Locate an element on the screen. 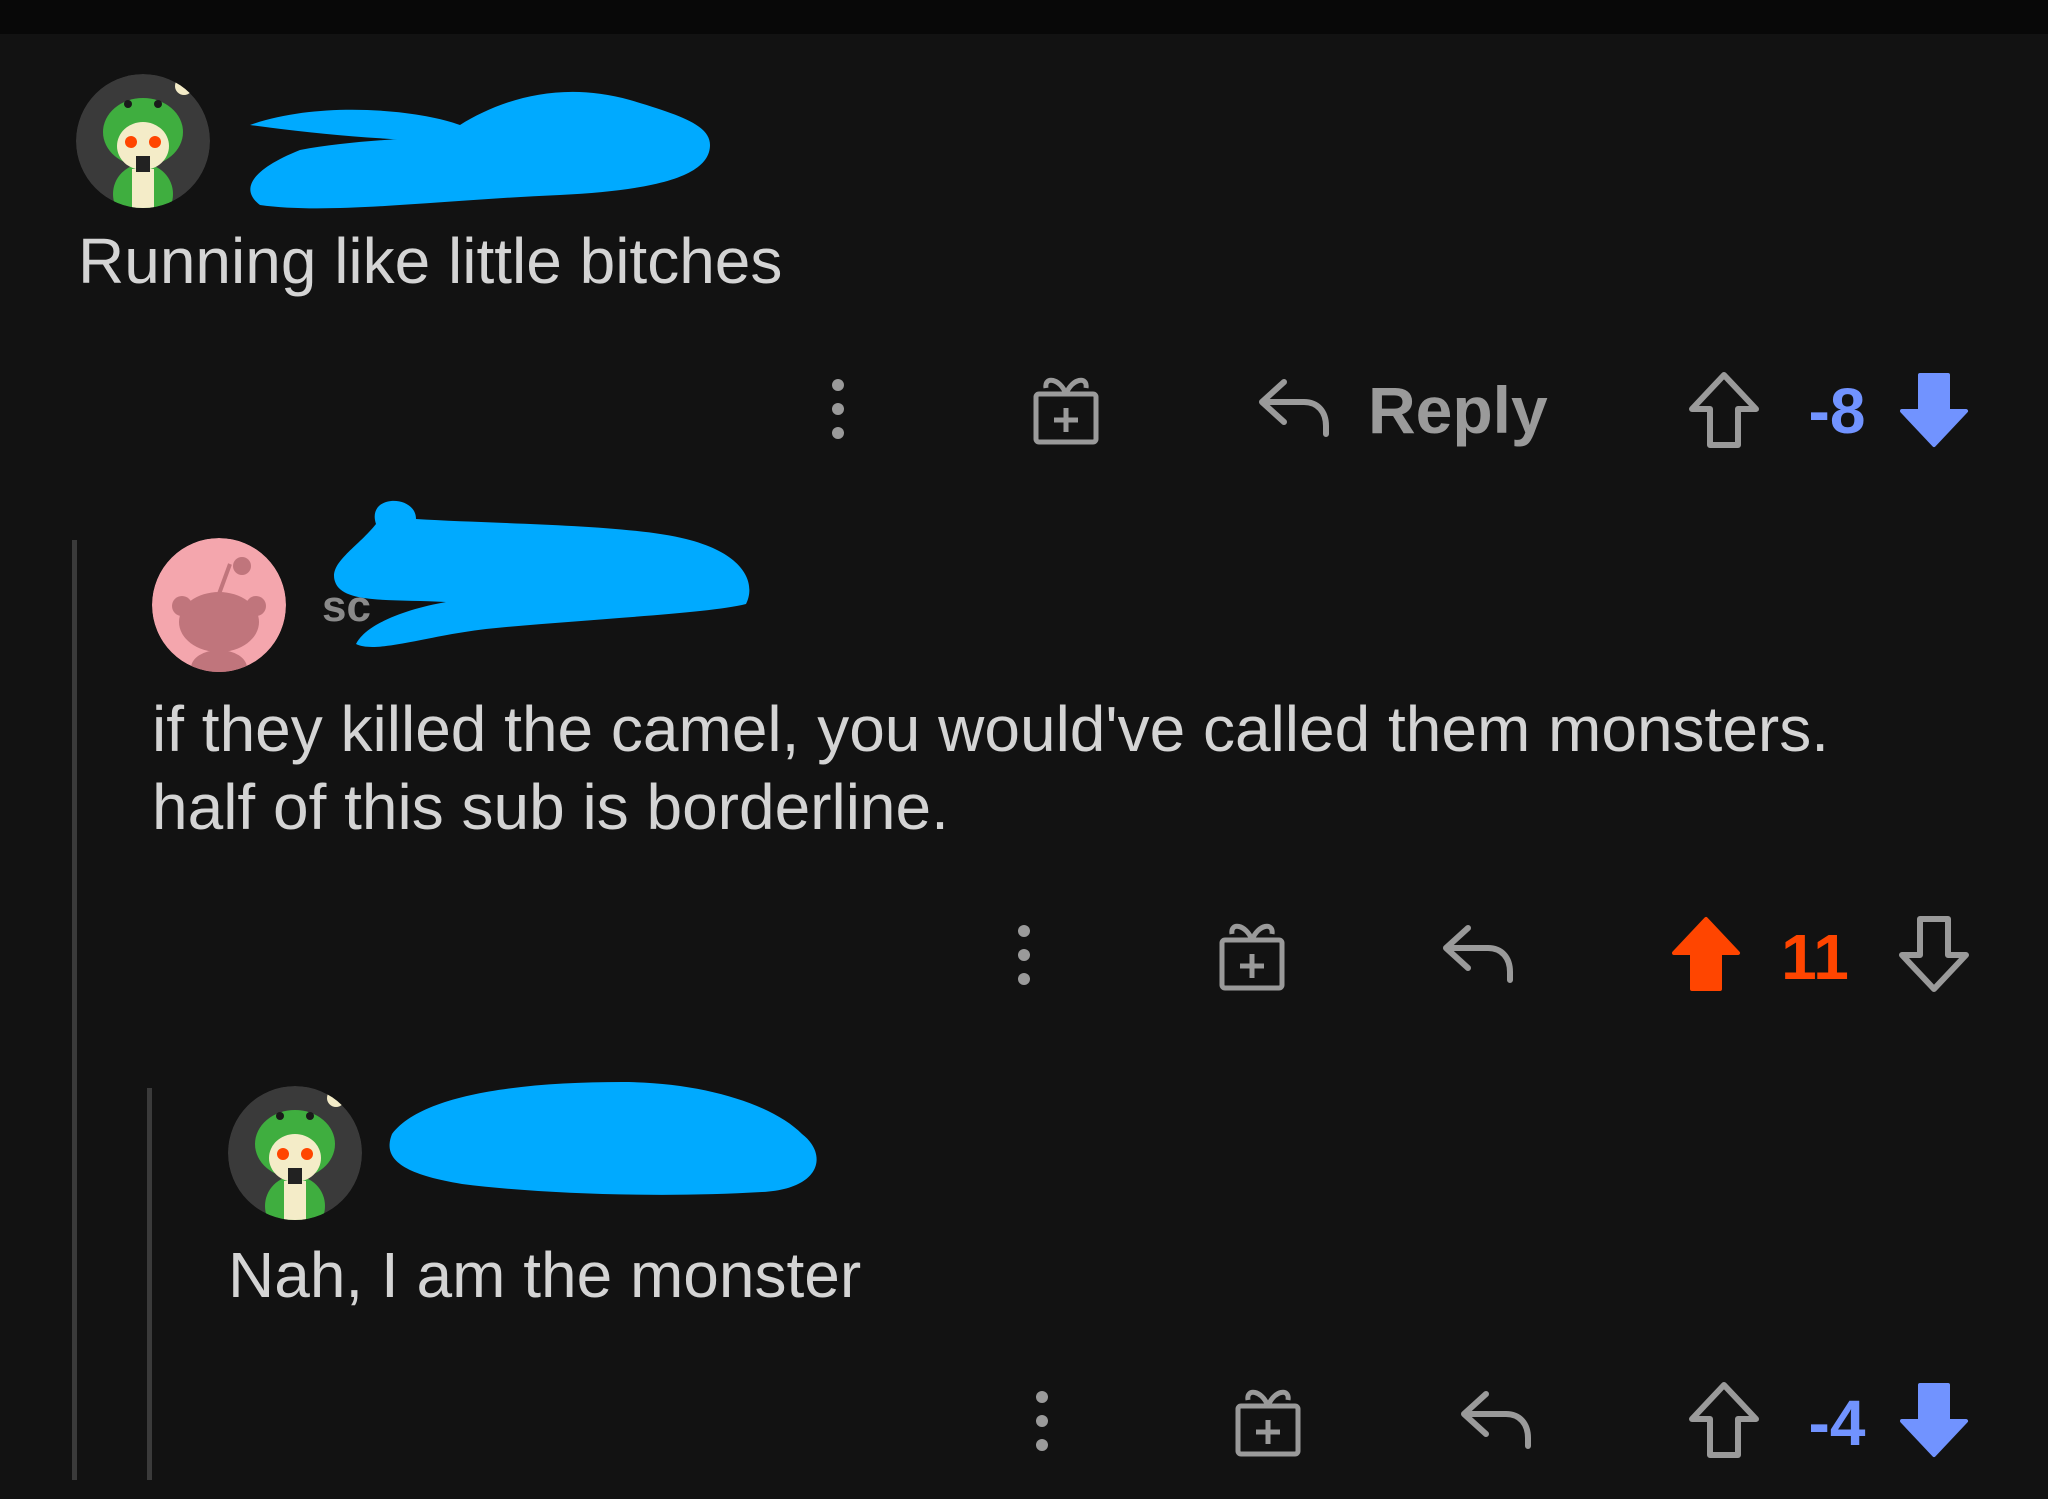  arrow-down-outline-icon is located at coordinates (1934, 954).